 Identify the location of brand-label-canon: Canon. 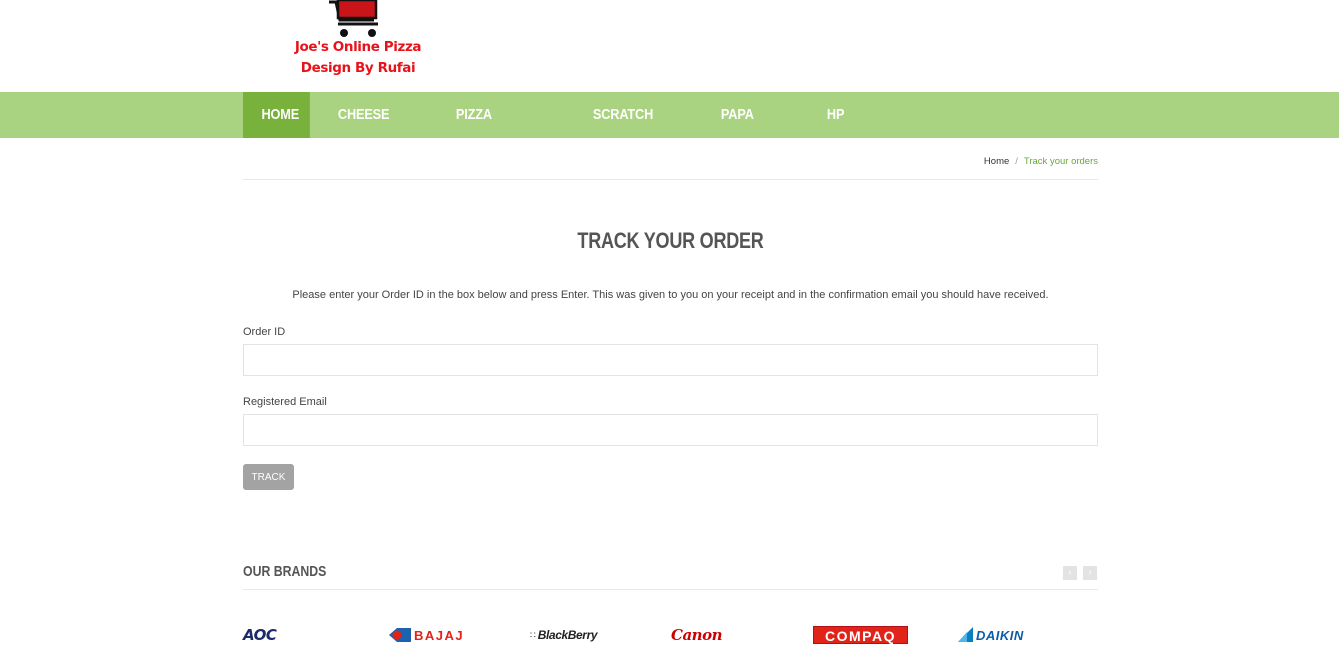
(696, 635).